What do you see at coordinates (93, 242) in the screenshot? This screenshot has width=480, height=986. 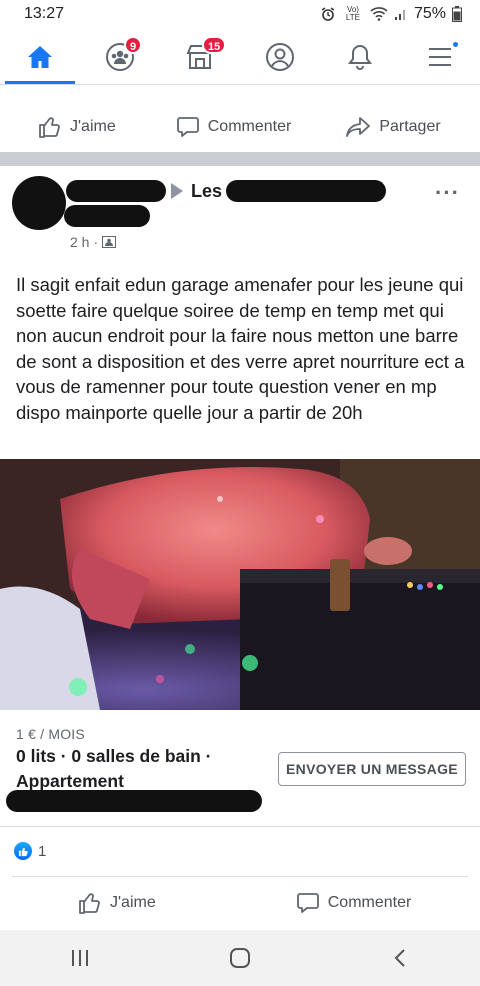 I see `post-meta: 2 h ·` at bounding box center [93, 242].